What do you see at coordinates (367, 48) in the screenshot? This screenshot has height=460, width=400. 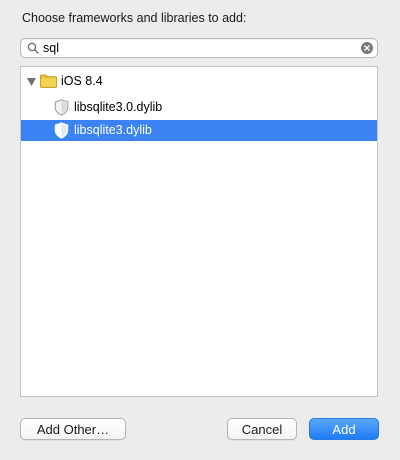 I see `clear-search-icon` at bounding box center [367, 48].